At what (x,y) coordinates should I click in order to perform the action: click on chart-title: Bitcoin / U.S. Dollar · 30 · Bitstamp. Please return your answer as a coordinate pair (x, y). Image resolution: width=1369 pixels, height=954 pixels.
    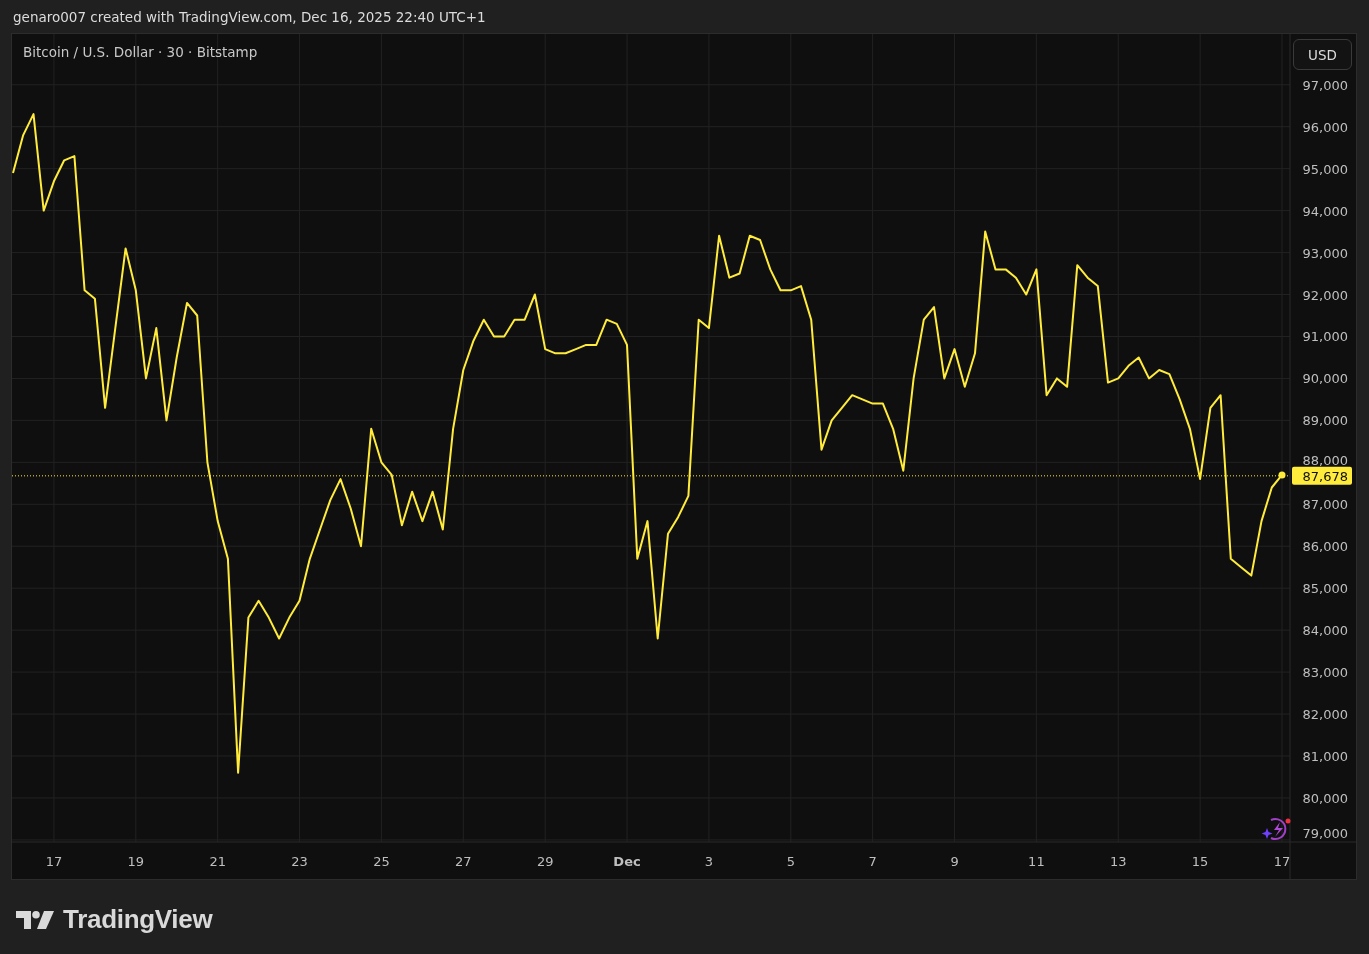
    Looking at the image, I should click on (140, 52).